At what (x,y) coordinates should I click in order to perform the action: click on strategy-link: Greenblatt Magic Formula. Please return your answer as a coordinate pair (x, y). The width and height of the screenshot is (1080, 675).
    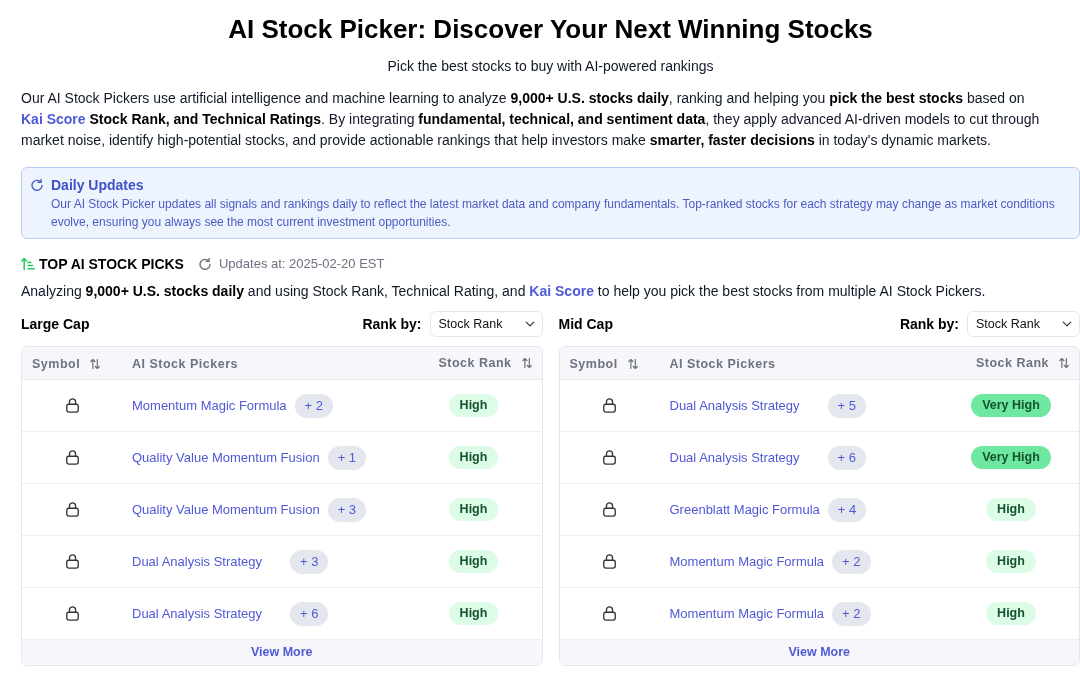
    Looking at the image, I should click on (744, 509).